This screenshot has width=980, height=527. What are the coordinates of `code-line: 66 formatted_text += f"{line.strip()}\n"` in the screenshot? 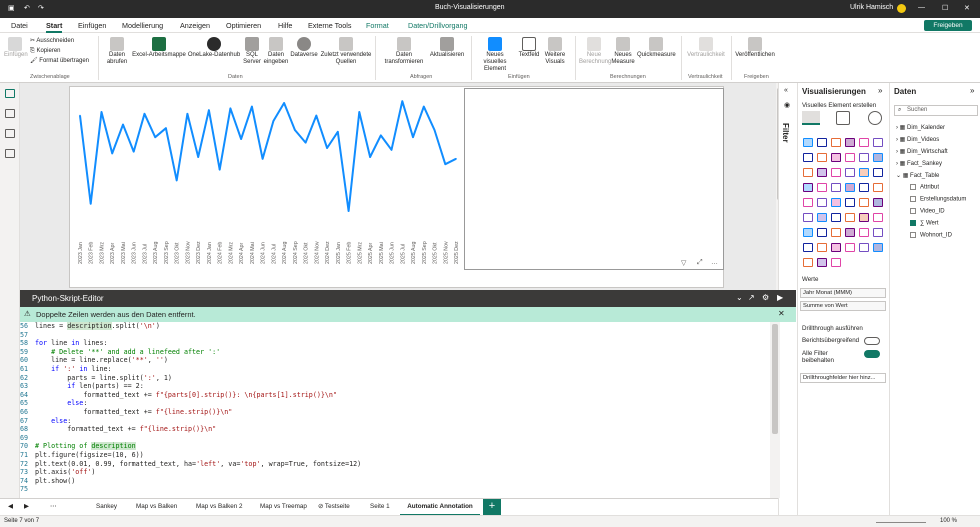 It's located at (395, 412).